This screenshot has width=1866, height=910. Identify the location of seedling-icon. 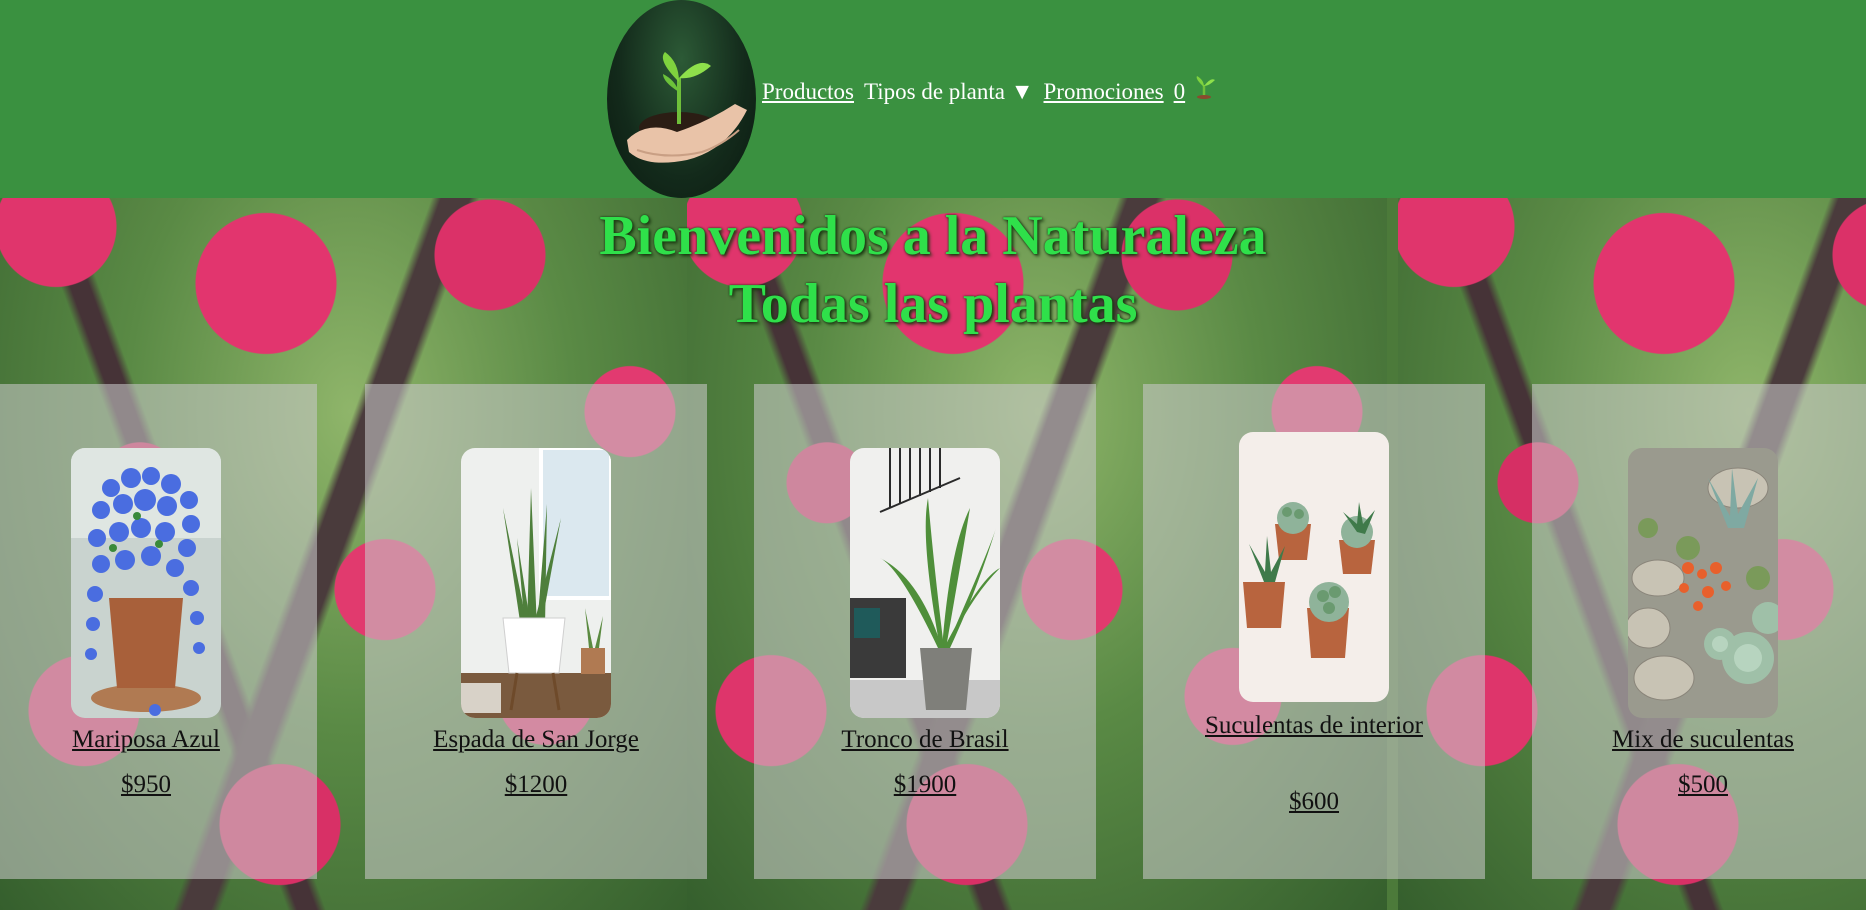
(1204, 90).